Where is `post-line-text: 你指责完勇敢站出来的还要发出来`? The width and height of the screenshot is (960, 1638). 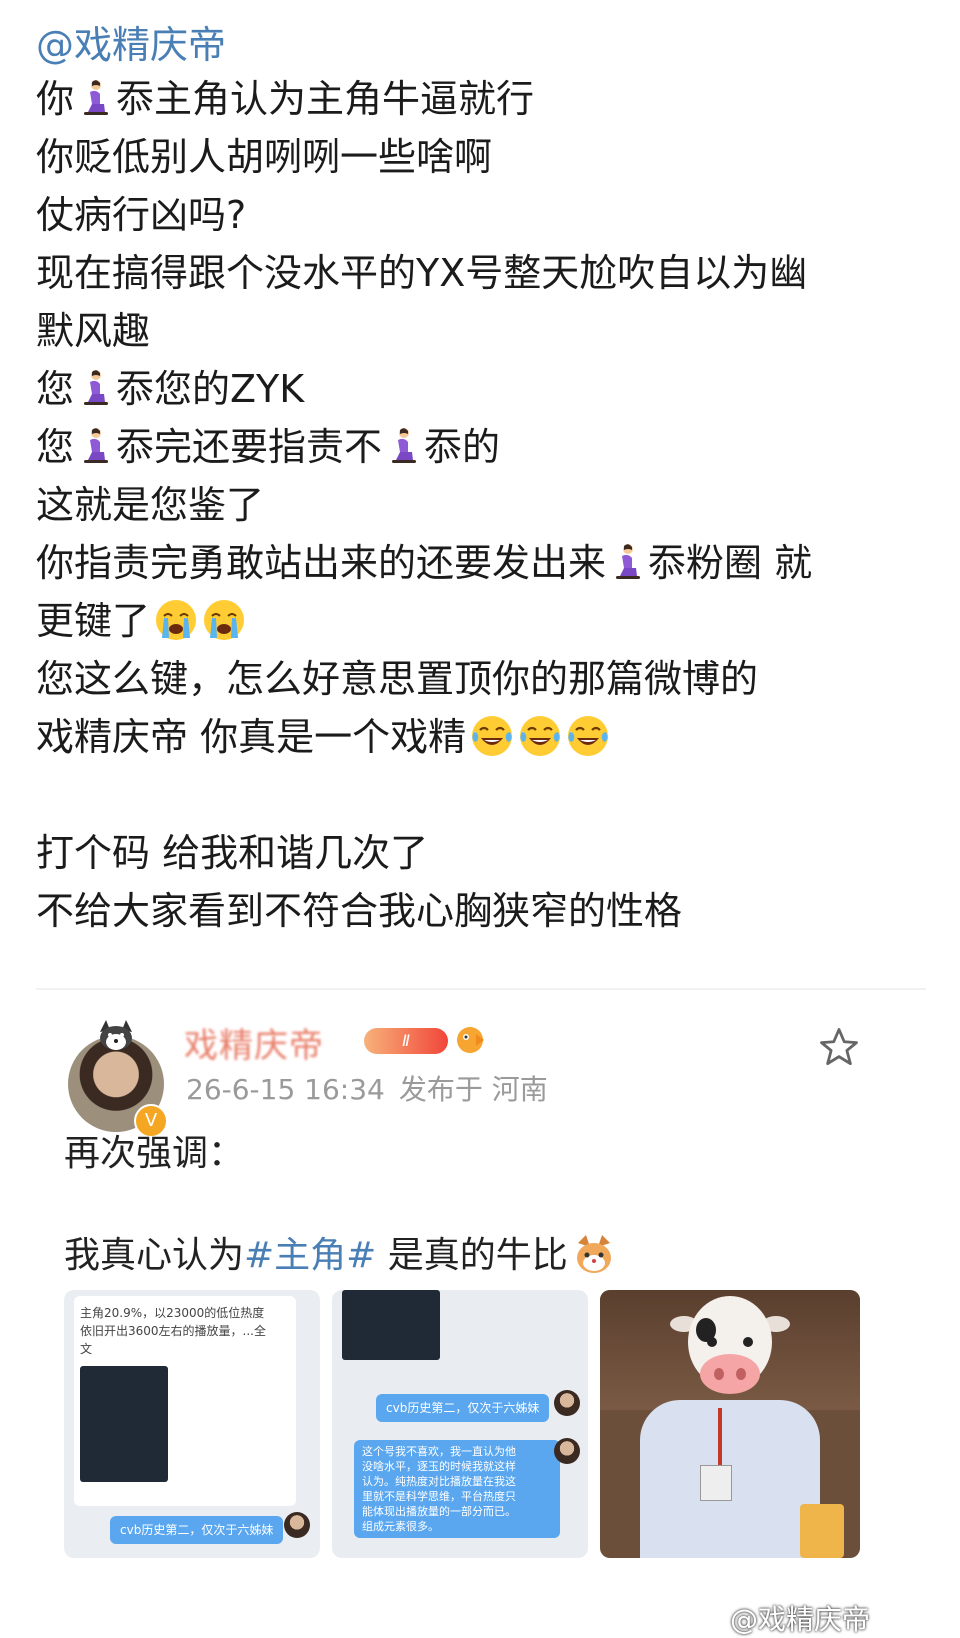 post-line-text: 你指责完勇敢站出来的还要发出来 is located at coordinates (321, 563).